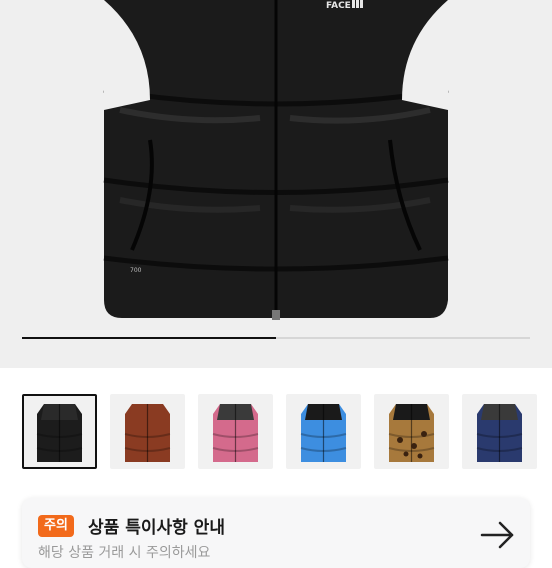 The height and width of the screenshot is (568, 552). What do you see at coordinates (498, 535) in the screenshot?
I see `arrow-right-icon` at bounding box center [498, 535].